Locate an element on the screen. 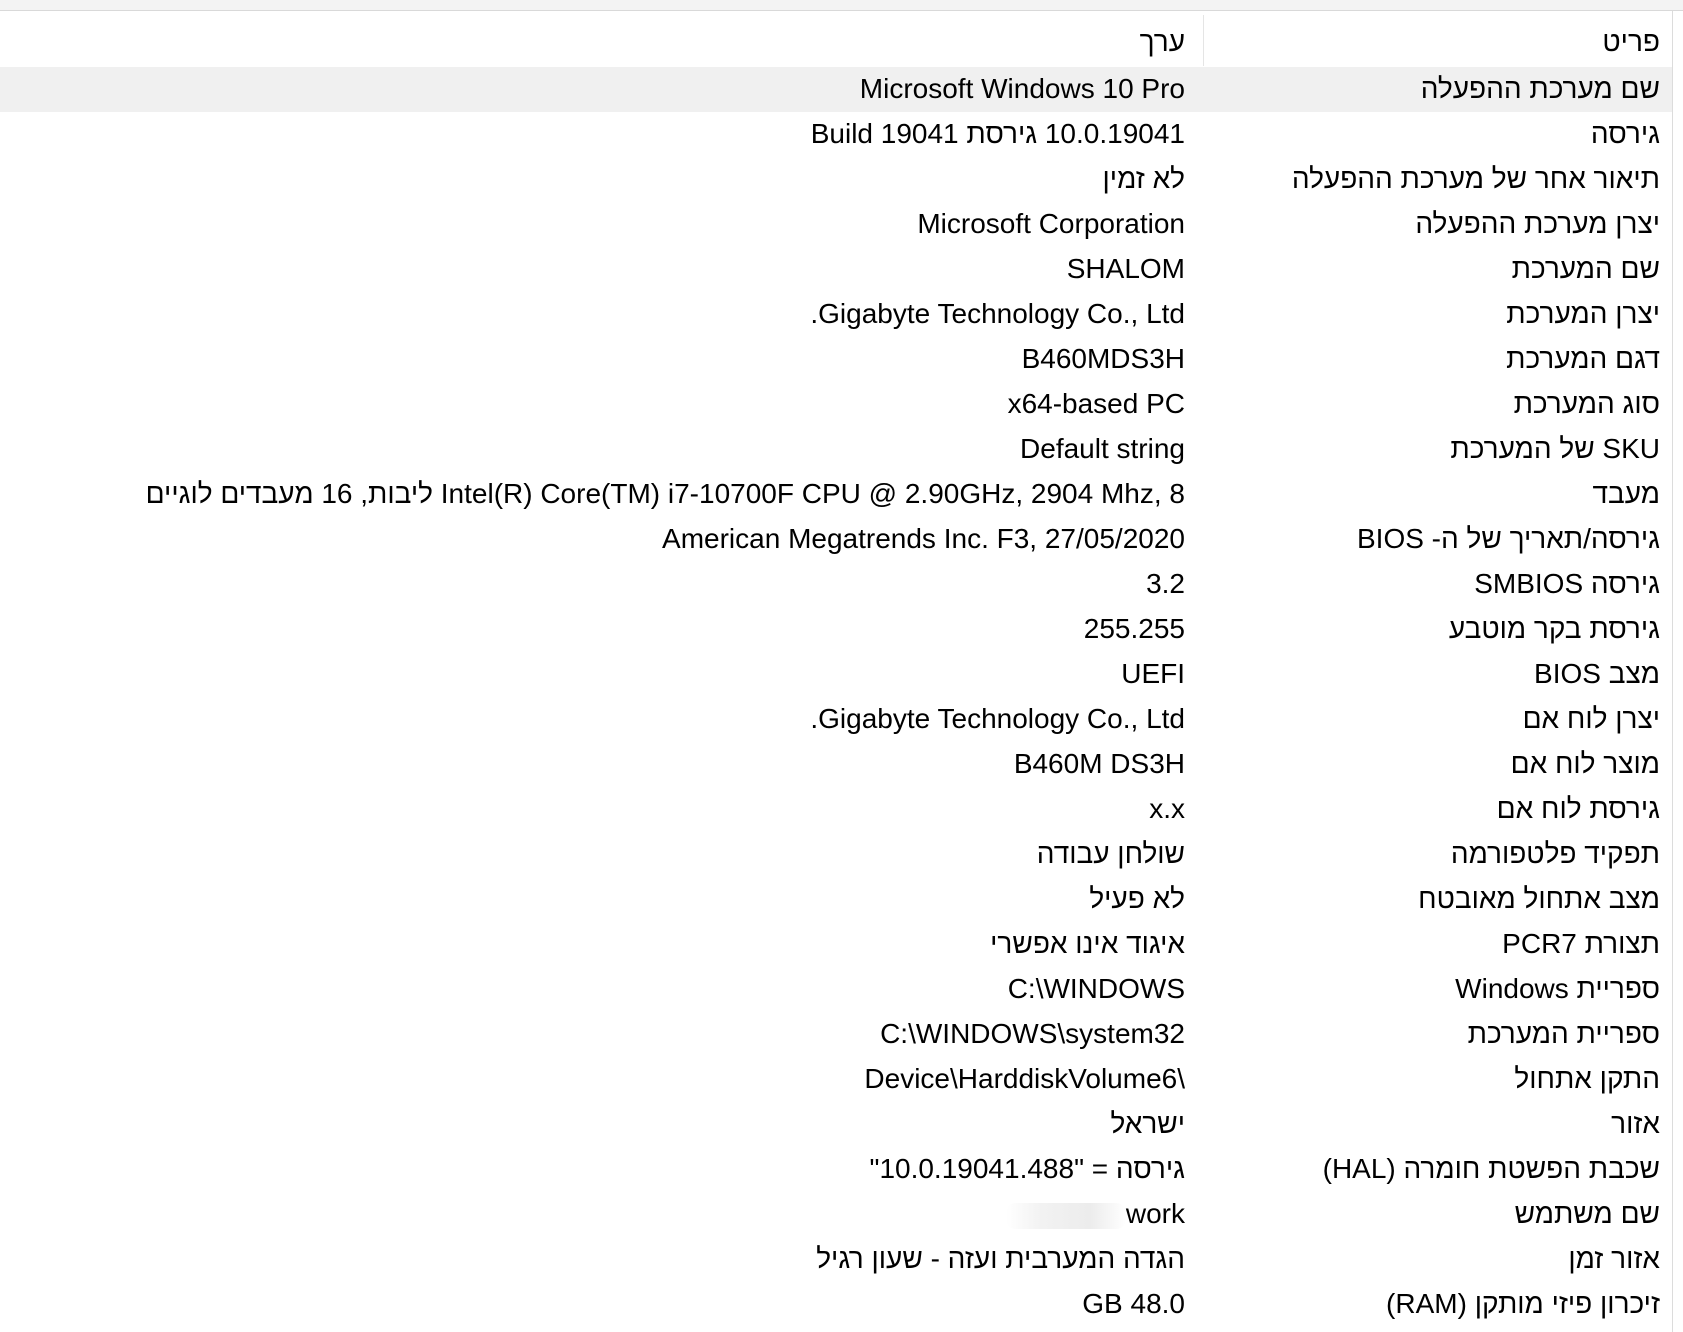 This screenshot has height=1332, width=1683. item-cell: התקן אתחול is located at coordinates (1587, 1078).